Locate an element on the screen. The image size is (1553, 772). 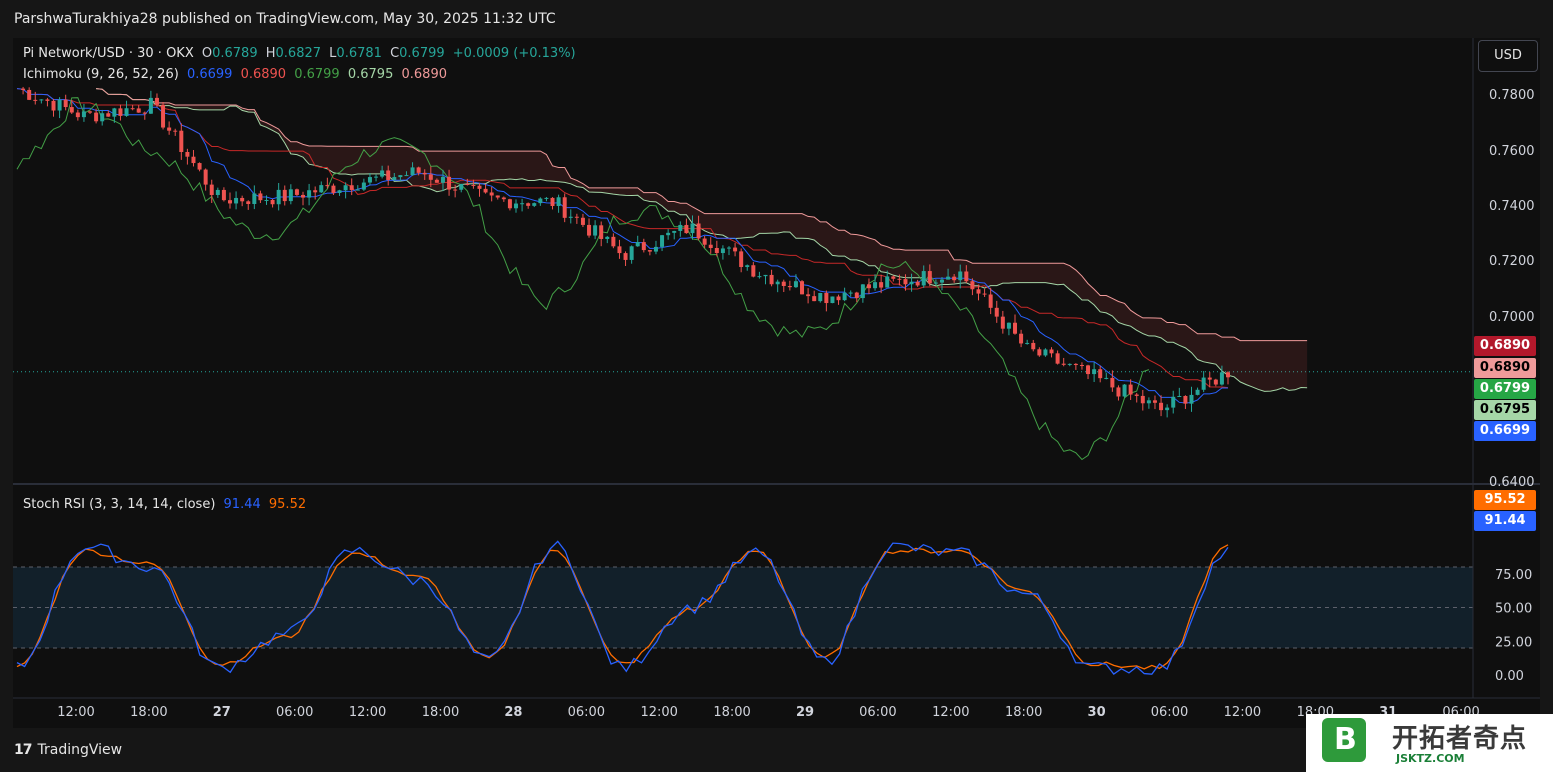
rsi-axis-label: 50.00 is located at coordinates (1513, 609).